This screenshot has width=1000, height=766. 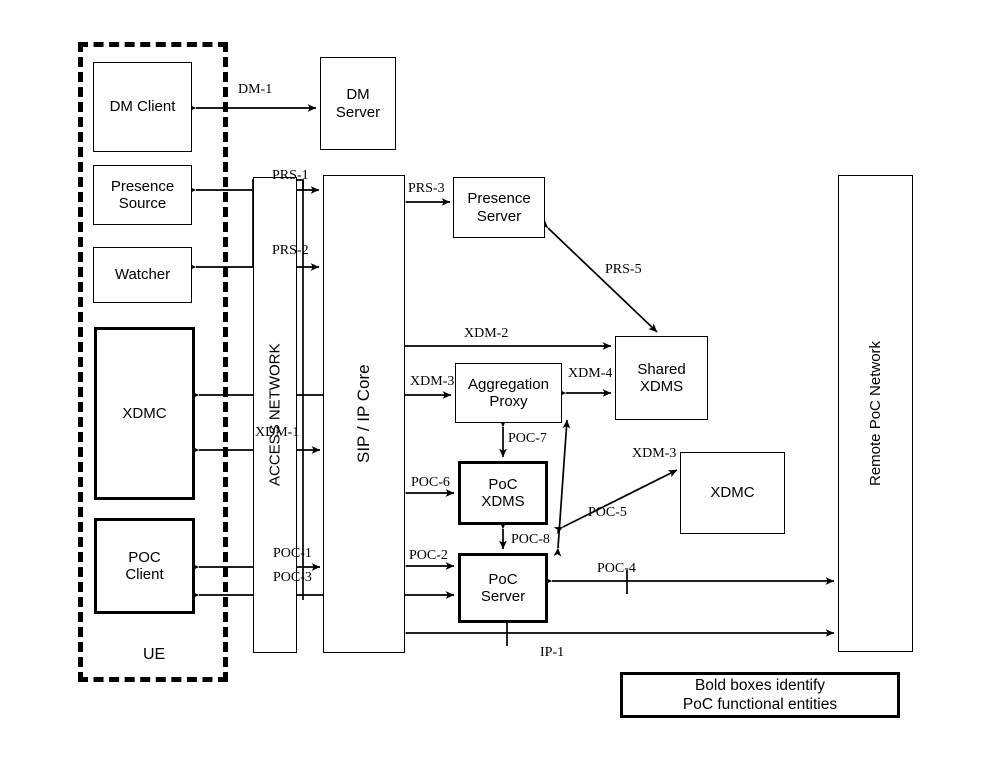 What do you see at coordinates (590, 373) in the screenshot?
I see `interface-label-xdm-4: XDM-4` at bounding box center [590, 373].